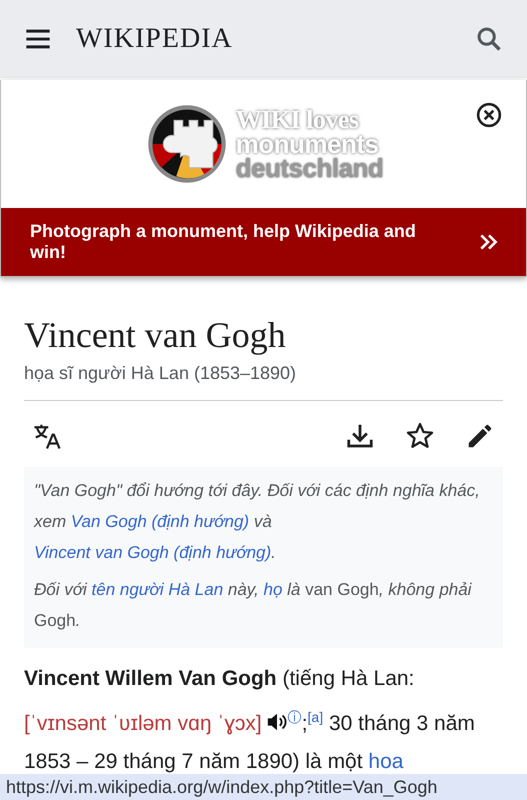 This screenshot has width=527, height=800. What do you see at coordinates (386, 761) in the screenshot?
I see `article-link: hoa` at bounding box center [386, 761].